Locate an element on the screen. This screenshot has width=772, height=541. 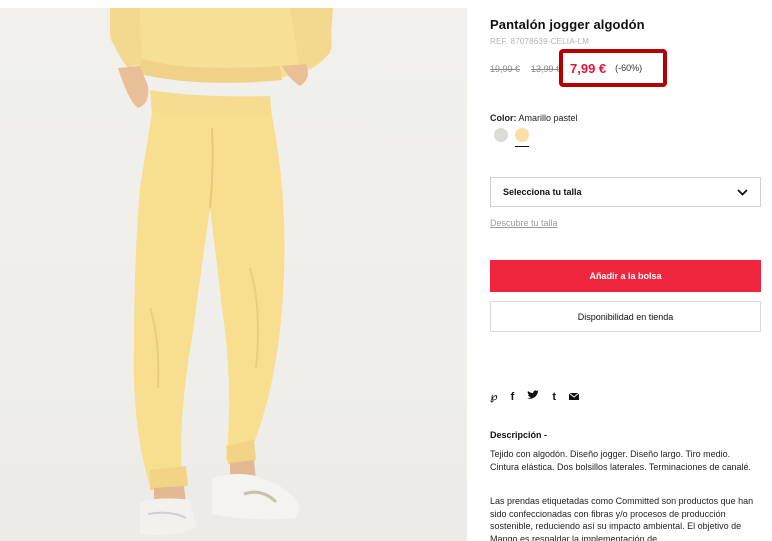
product-title: Pantalón jogger algodón is located at coordinates (567, 24).